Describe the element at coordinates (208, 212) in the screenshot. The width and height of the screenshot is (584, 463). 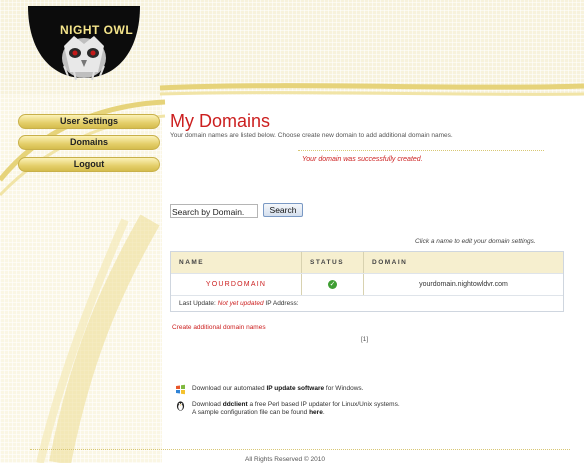
I see `search-input-placeholder: Search by Domain.` at that location.